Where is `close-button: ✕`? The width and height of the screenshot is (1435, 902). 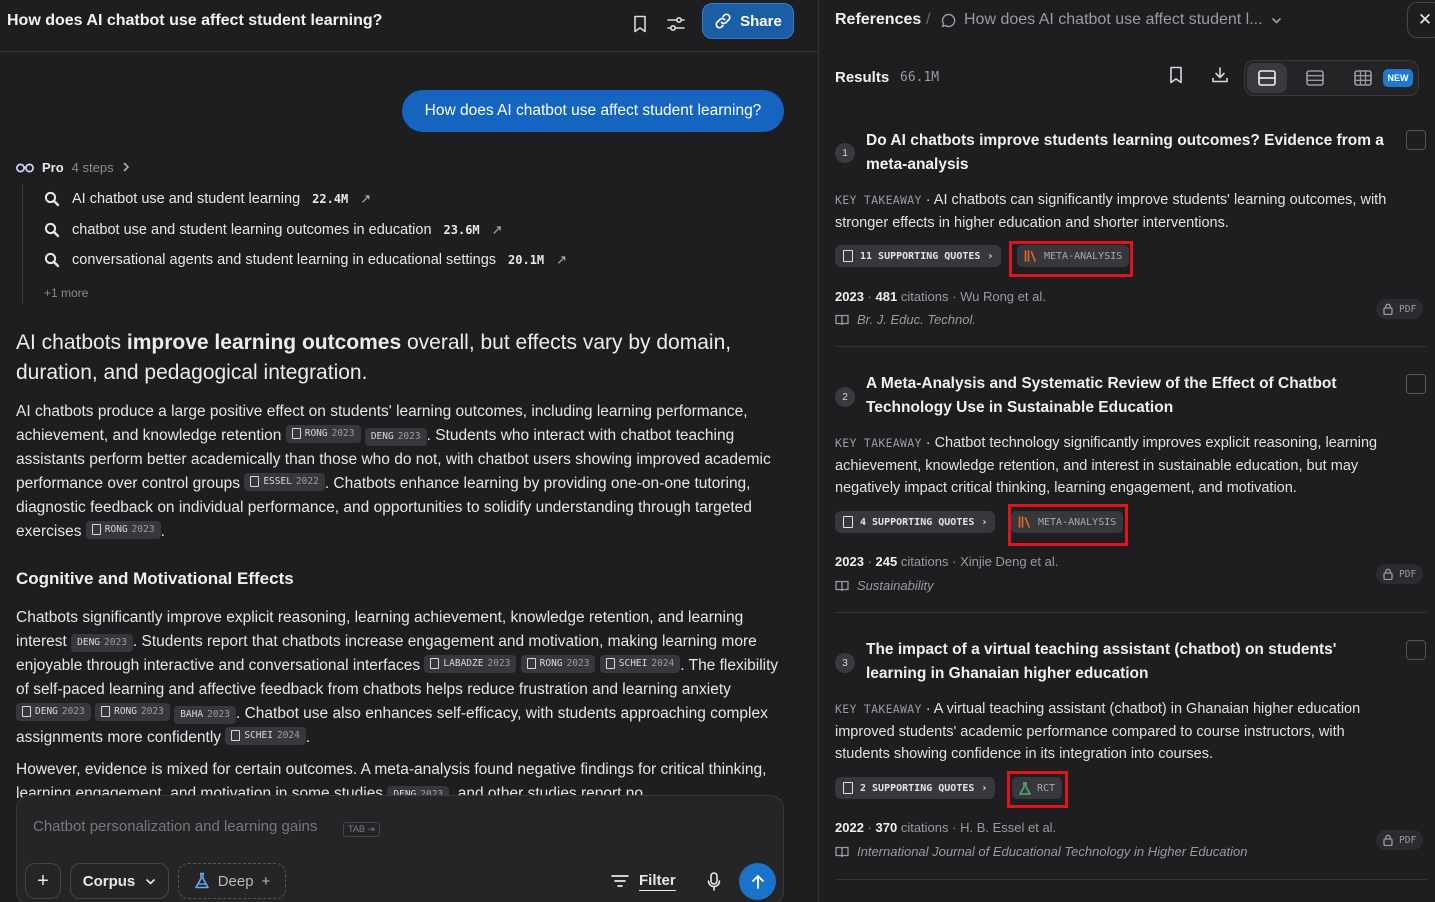 close-button: ✕ is located at coordinates (1421, 20).